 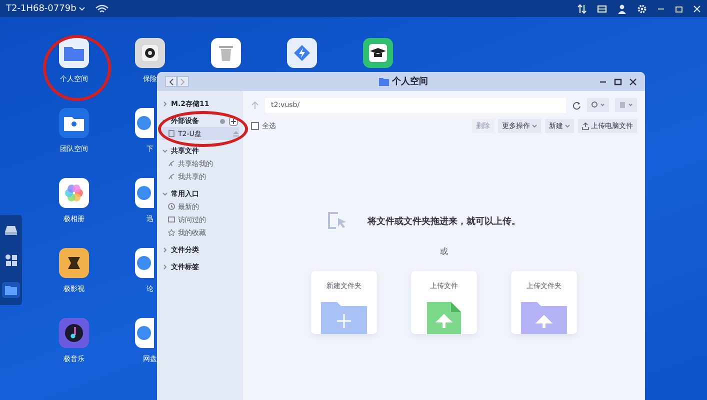 What do you see at coordinates (633, 82) in the screenshot?
I see `close-icon` at bounding box center [633, 82].